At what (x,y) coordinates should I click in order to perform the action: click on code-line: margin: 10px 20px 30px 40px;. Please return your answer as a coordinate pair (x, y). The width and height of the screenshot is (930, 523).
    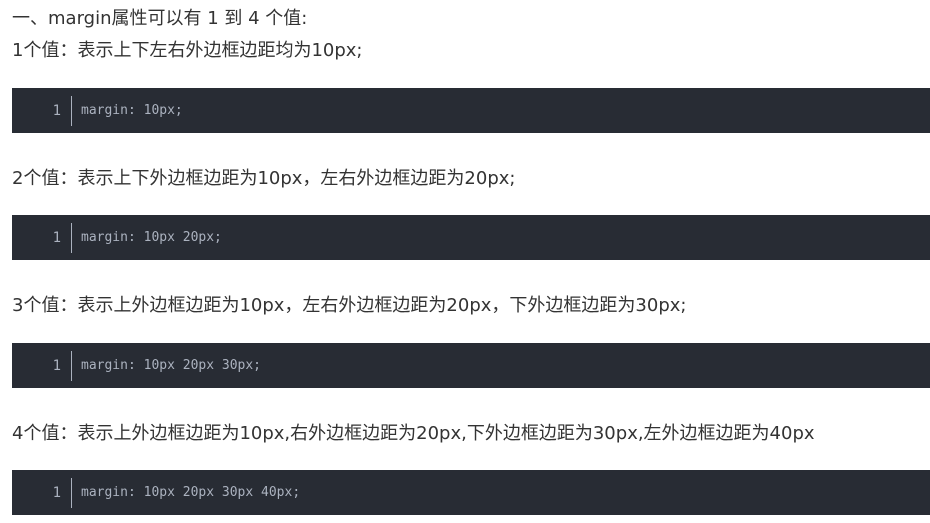
    Looking at the image, I should click on (191, 492).